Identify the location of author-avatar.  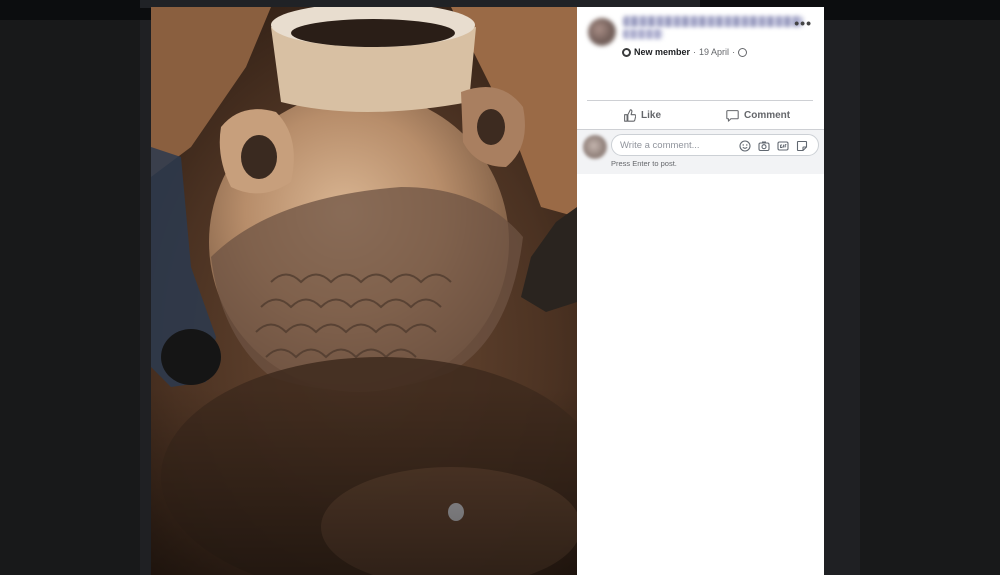
(602, 32).